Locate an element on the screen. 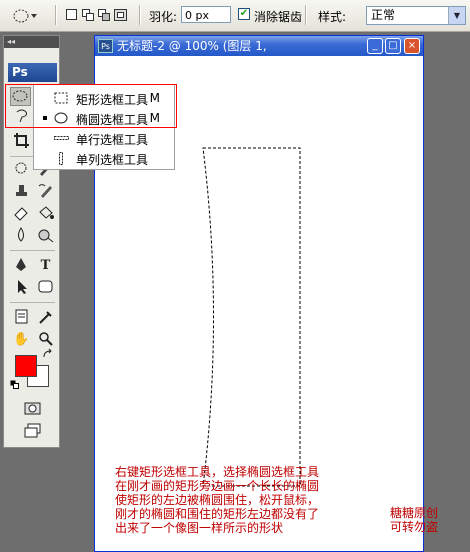 The image size is (470, 552). default-colors-icon is located at coordinates (15, 385).